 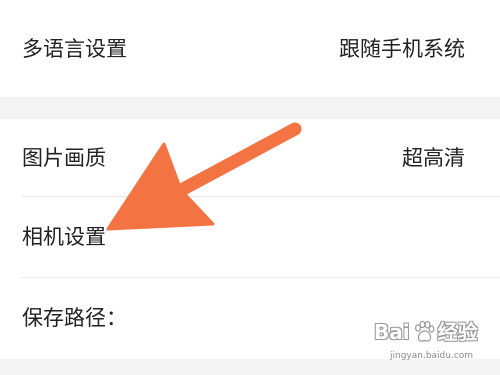 I want to click on setting-value: 超高清, so click(x=433, y=157).